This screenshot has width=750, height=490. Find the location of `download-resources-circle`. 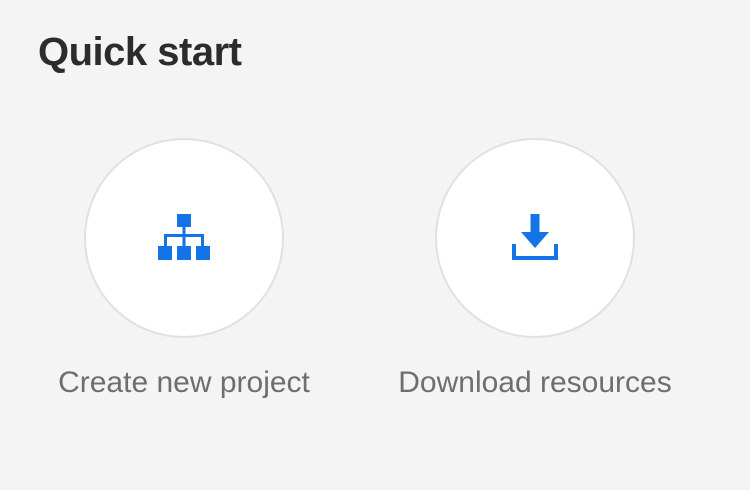

download-resources-circle is located at coordinates (535, 238).